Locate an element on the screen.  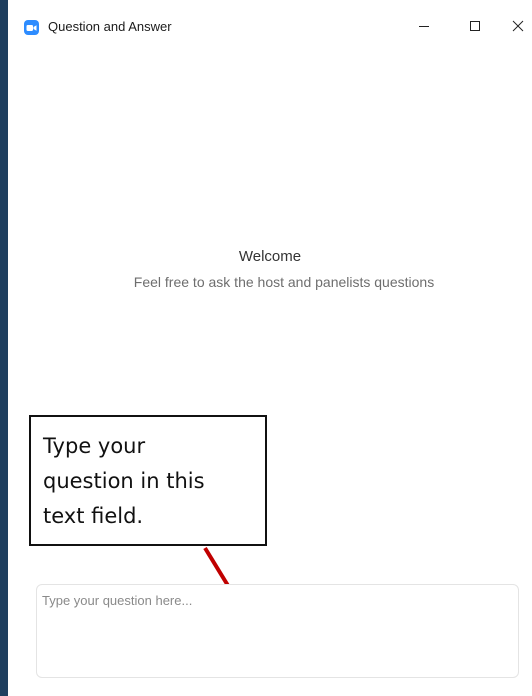
title-bar: Question and Answer is located at coordinates (270, 26).